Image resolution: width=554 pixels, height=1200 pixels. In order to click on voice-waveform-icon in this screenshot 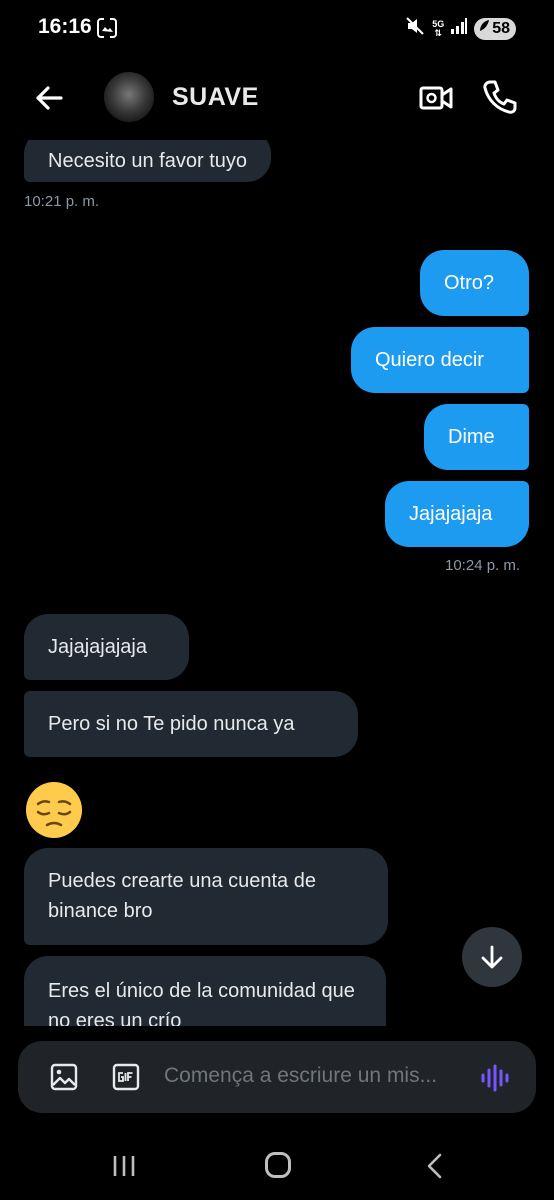, I will do `click(495, 1078)`.